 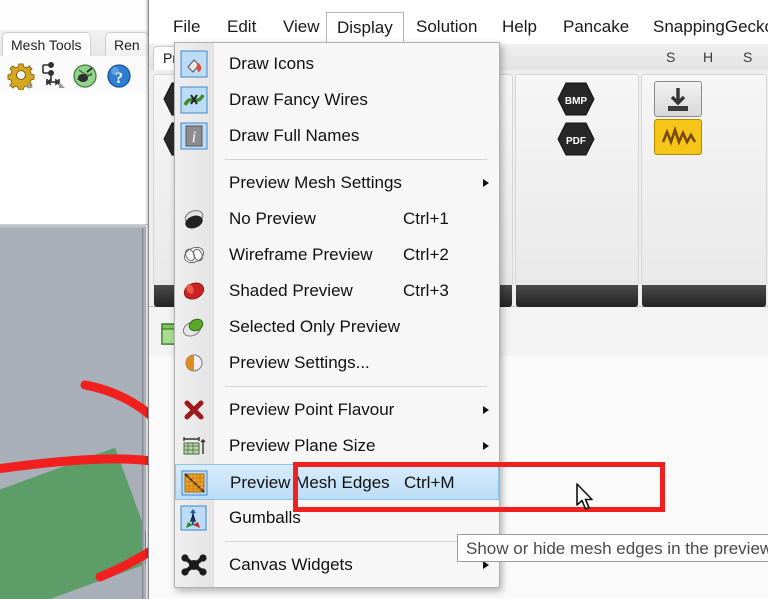 I want to click on mouse-cursor, so click(x=584, y=496).